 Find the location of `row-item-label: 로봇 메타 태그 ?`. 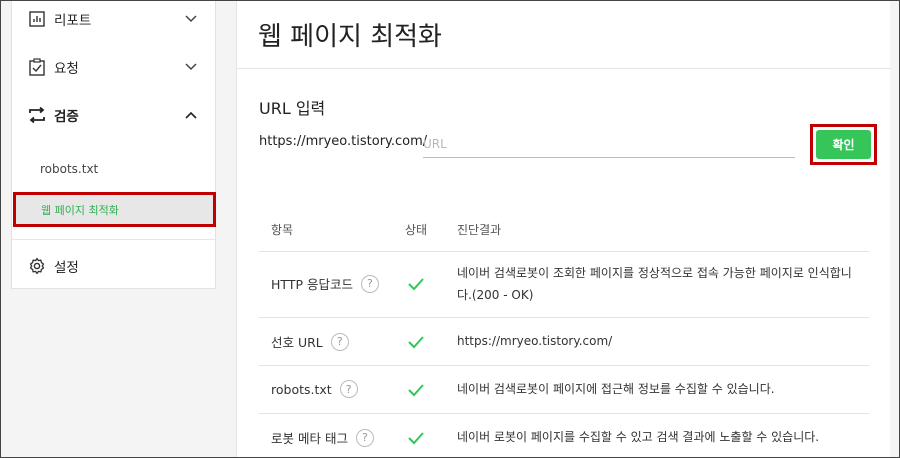

row-item-label: 로봇 메타 태그 ? is located at coordinates (322, 437).